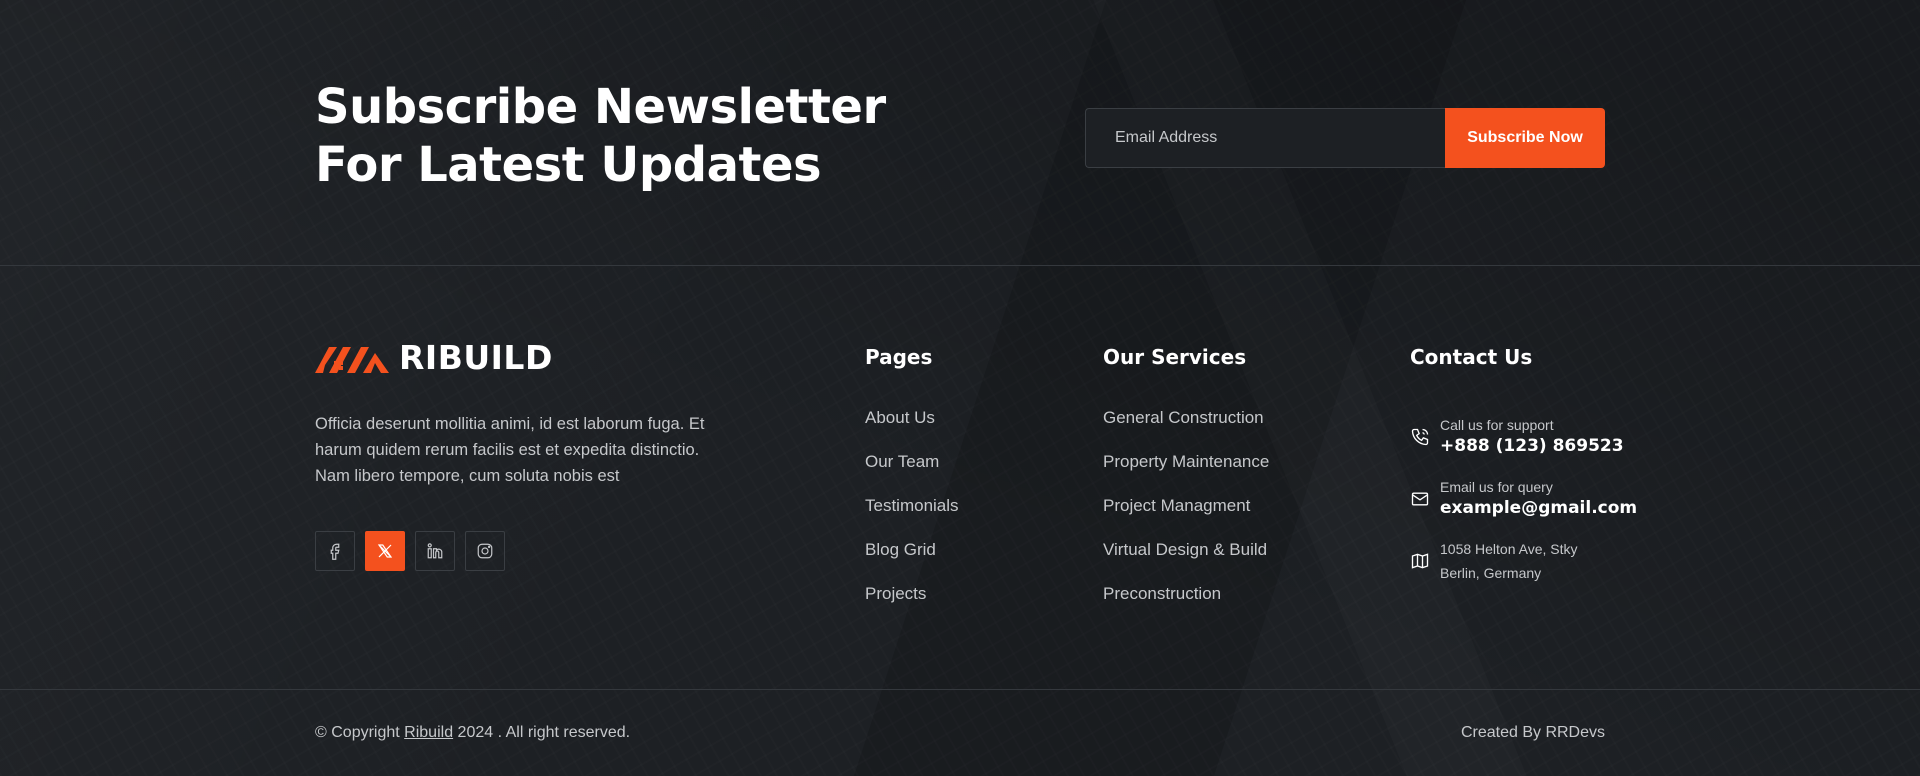 The height and width of the screenshot is (776, 1920). I want to click on newsletter-form: Subscribe Now, so click(1345, 138).